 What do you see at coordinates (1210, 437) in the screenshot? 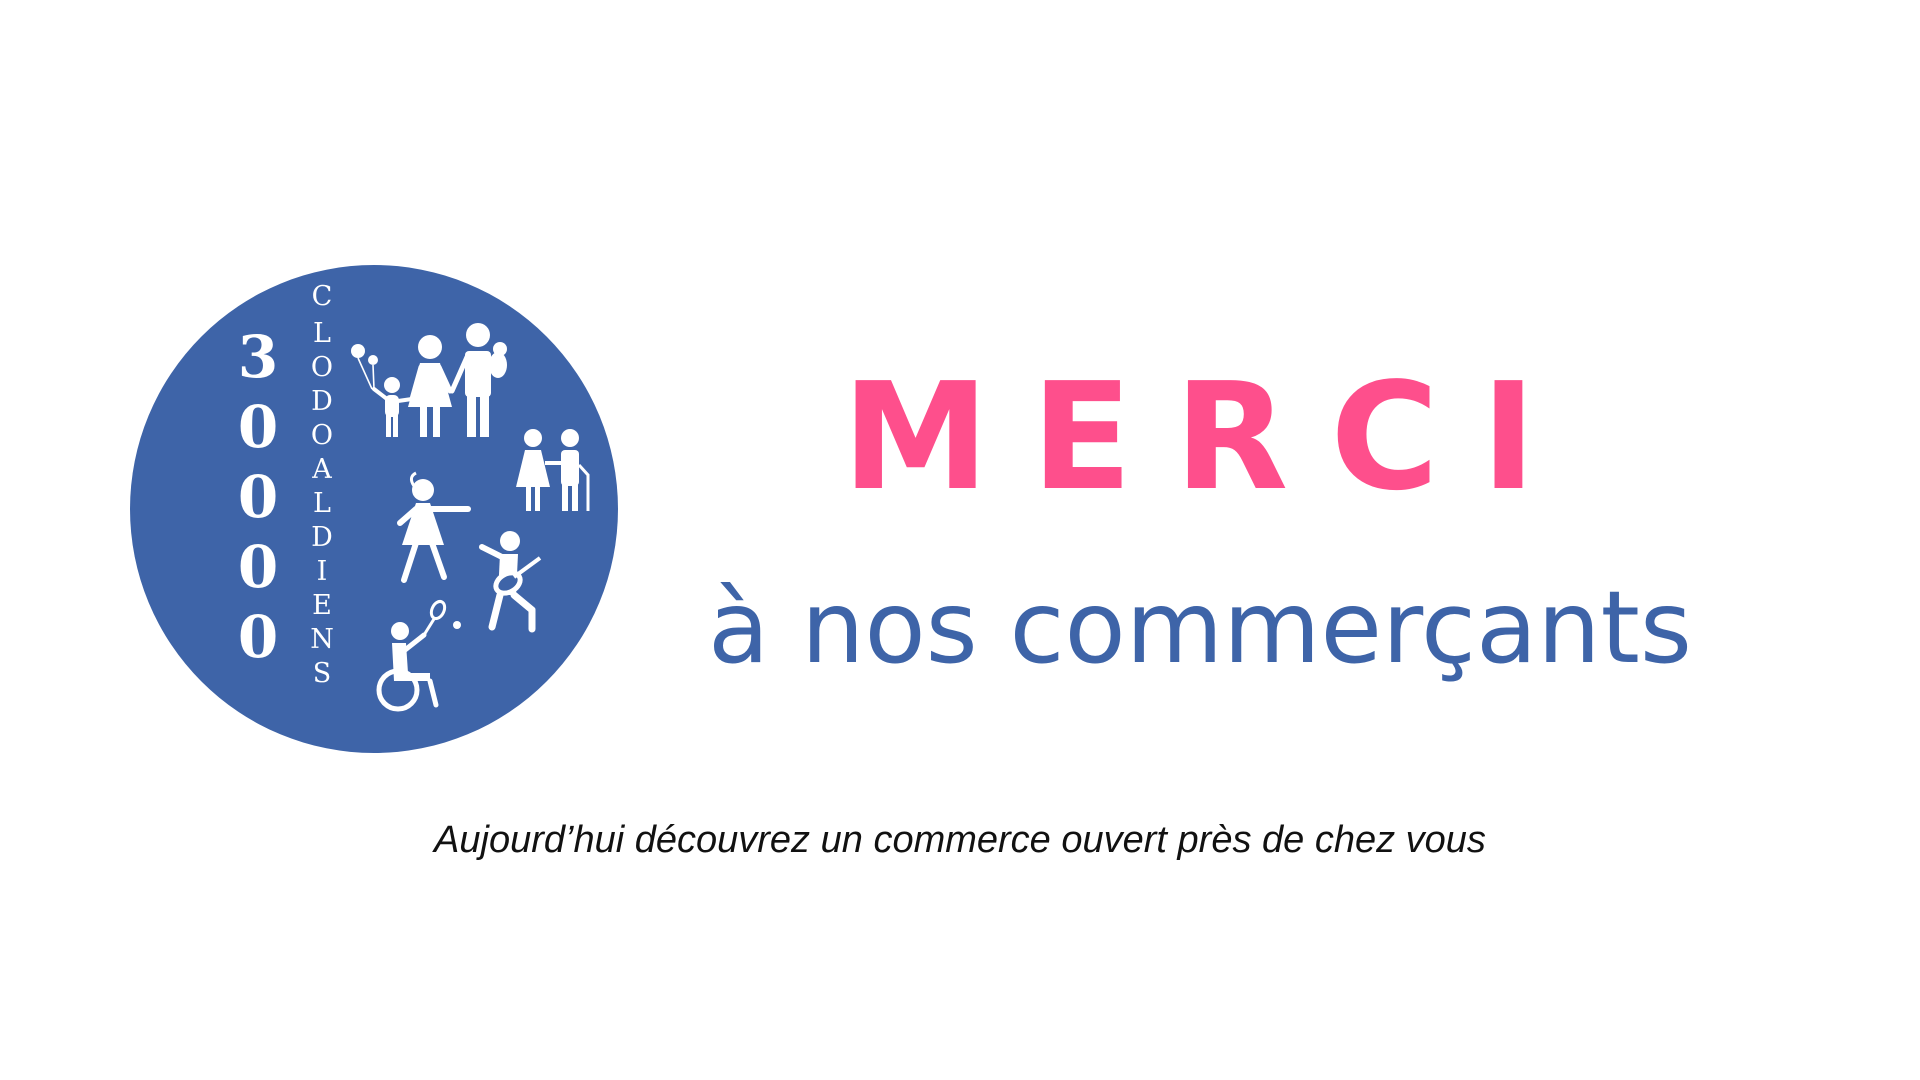
I see `headline-merci: MERCI` at bounding box center [1210, 437].